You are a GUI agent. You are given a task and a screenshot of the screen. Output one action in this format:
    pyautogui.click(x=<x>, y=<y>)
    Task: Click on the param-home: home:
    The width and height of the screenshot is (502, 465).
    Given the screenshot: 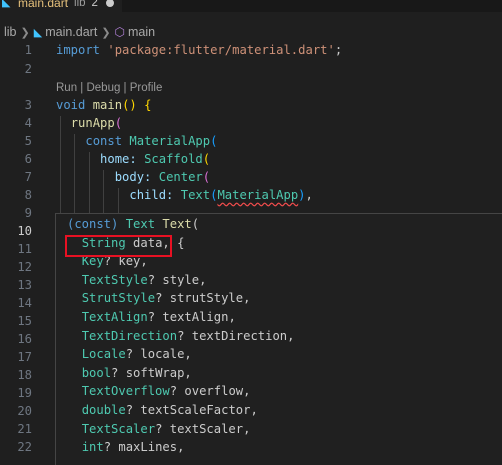 What is the action you would take?
    pyautogui.click(x=118, y=159)
    